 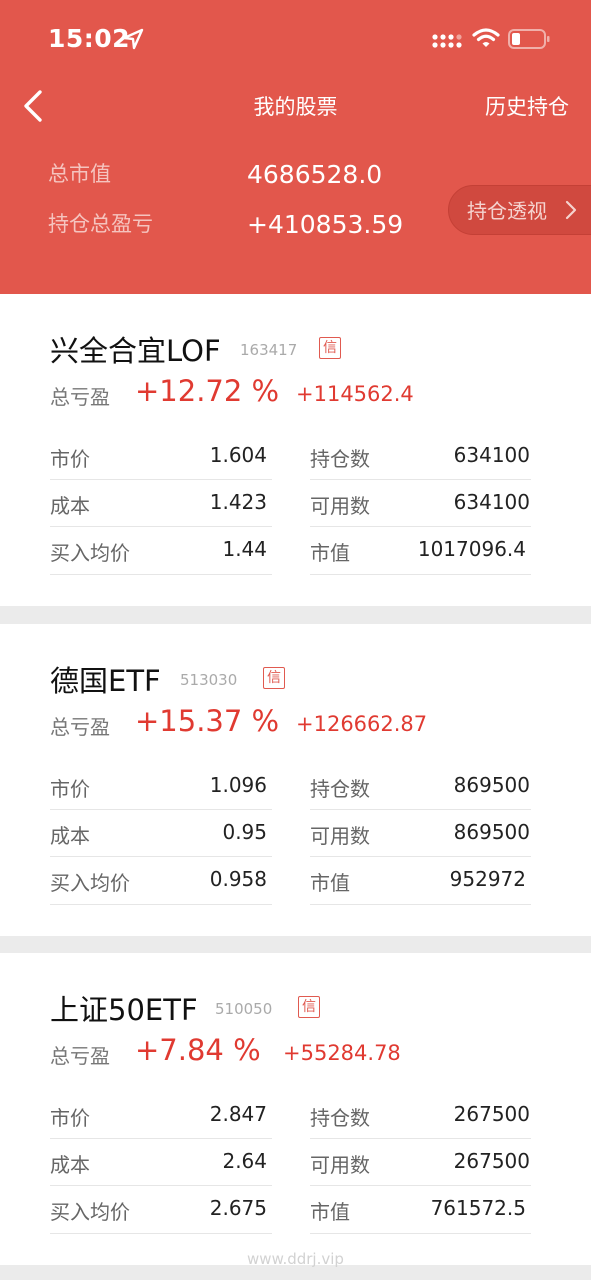 What do you see at coordinates (238, 455) in the screenshot?
I see `price-value: 1.604` at bounding box center [238, 455].